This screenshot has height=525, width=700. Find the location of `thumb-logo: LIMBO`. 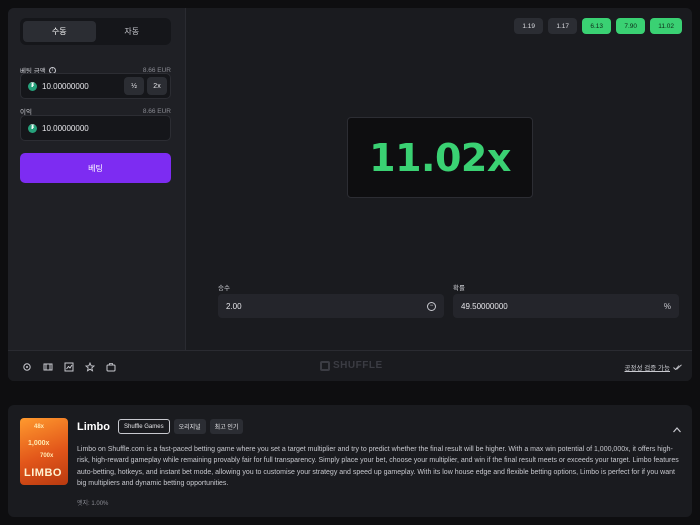

thumb-logo: LIMBO is located at coordinates (43, 473).